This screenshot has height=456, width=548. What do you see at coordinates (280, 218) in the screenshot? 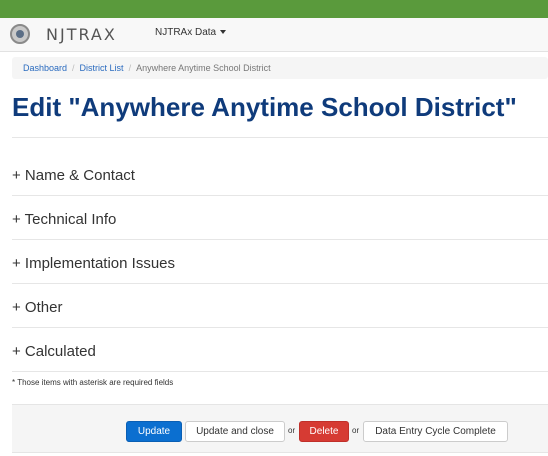
I see `section-technical-info: + Technical Info` at bounding box center [280, 218].